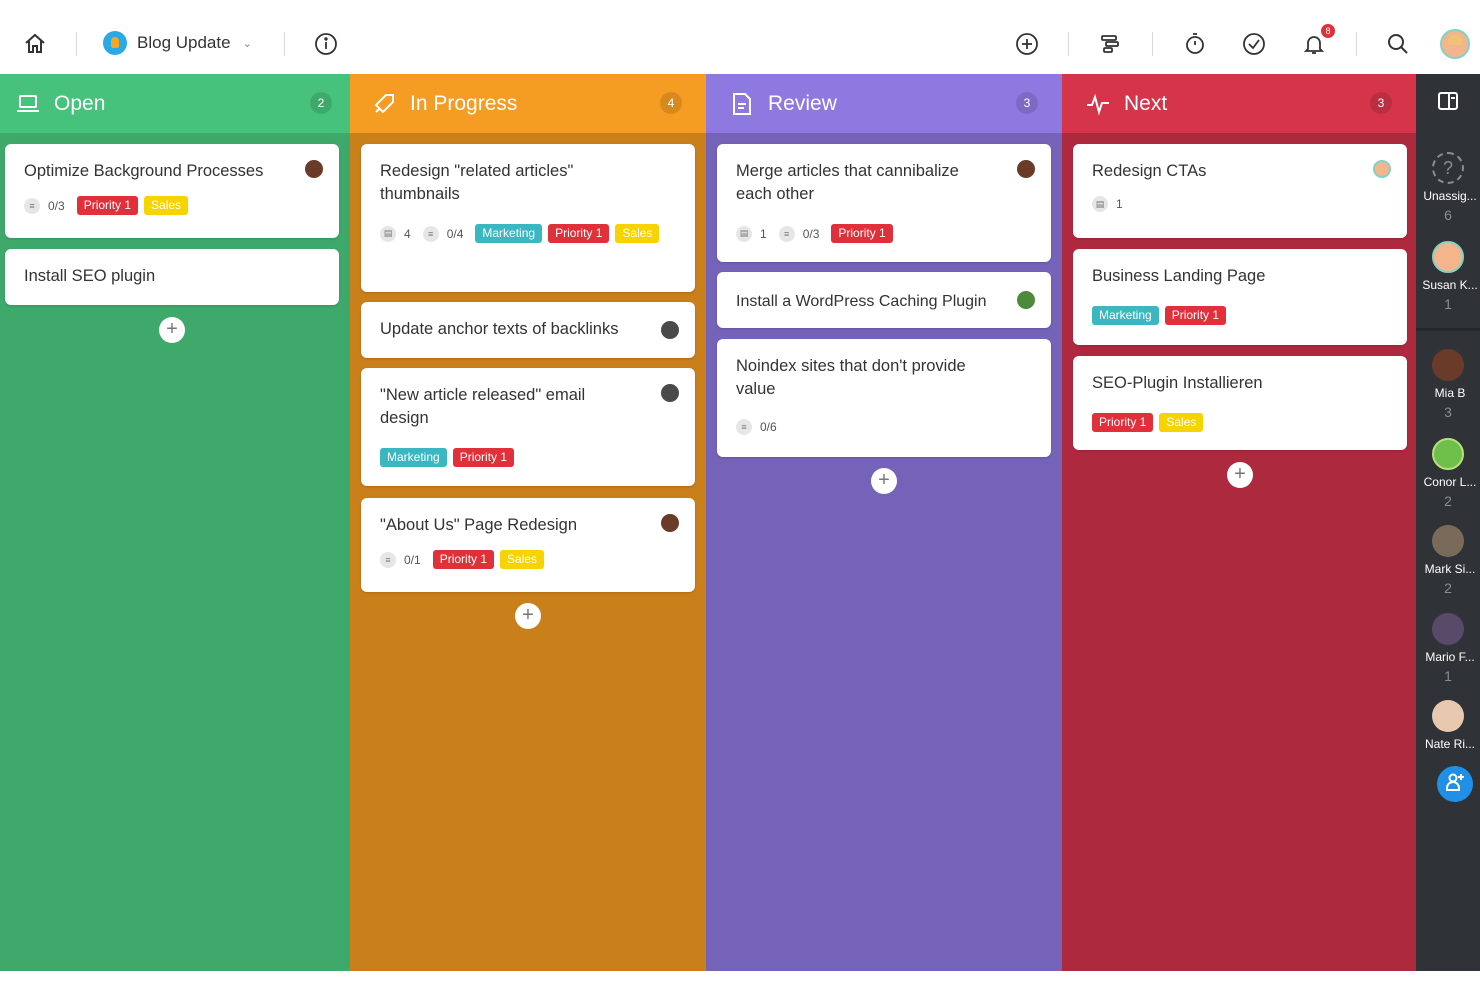 Image resolution: width=1480 pixels, height=987 pixels. What do you see at coordinates (1448, 215) in the screenshot?
I see `user-task-count: 6` at bounding box center [1448, 215].